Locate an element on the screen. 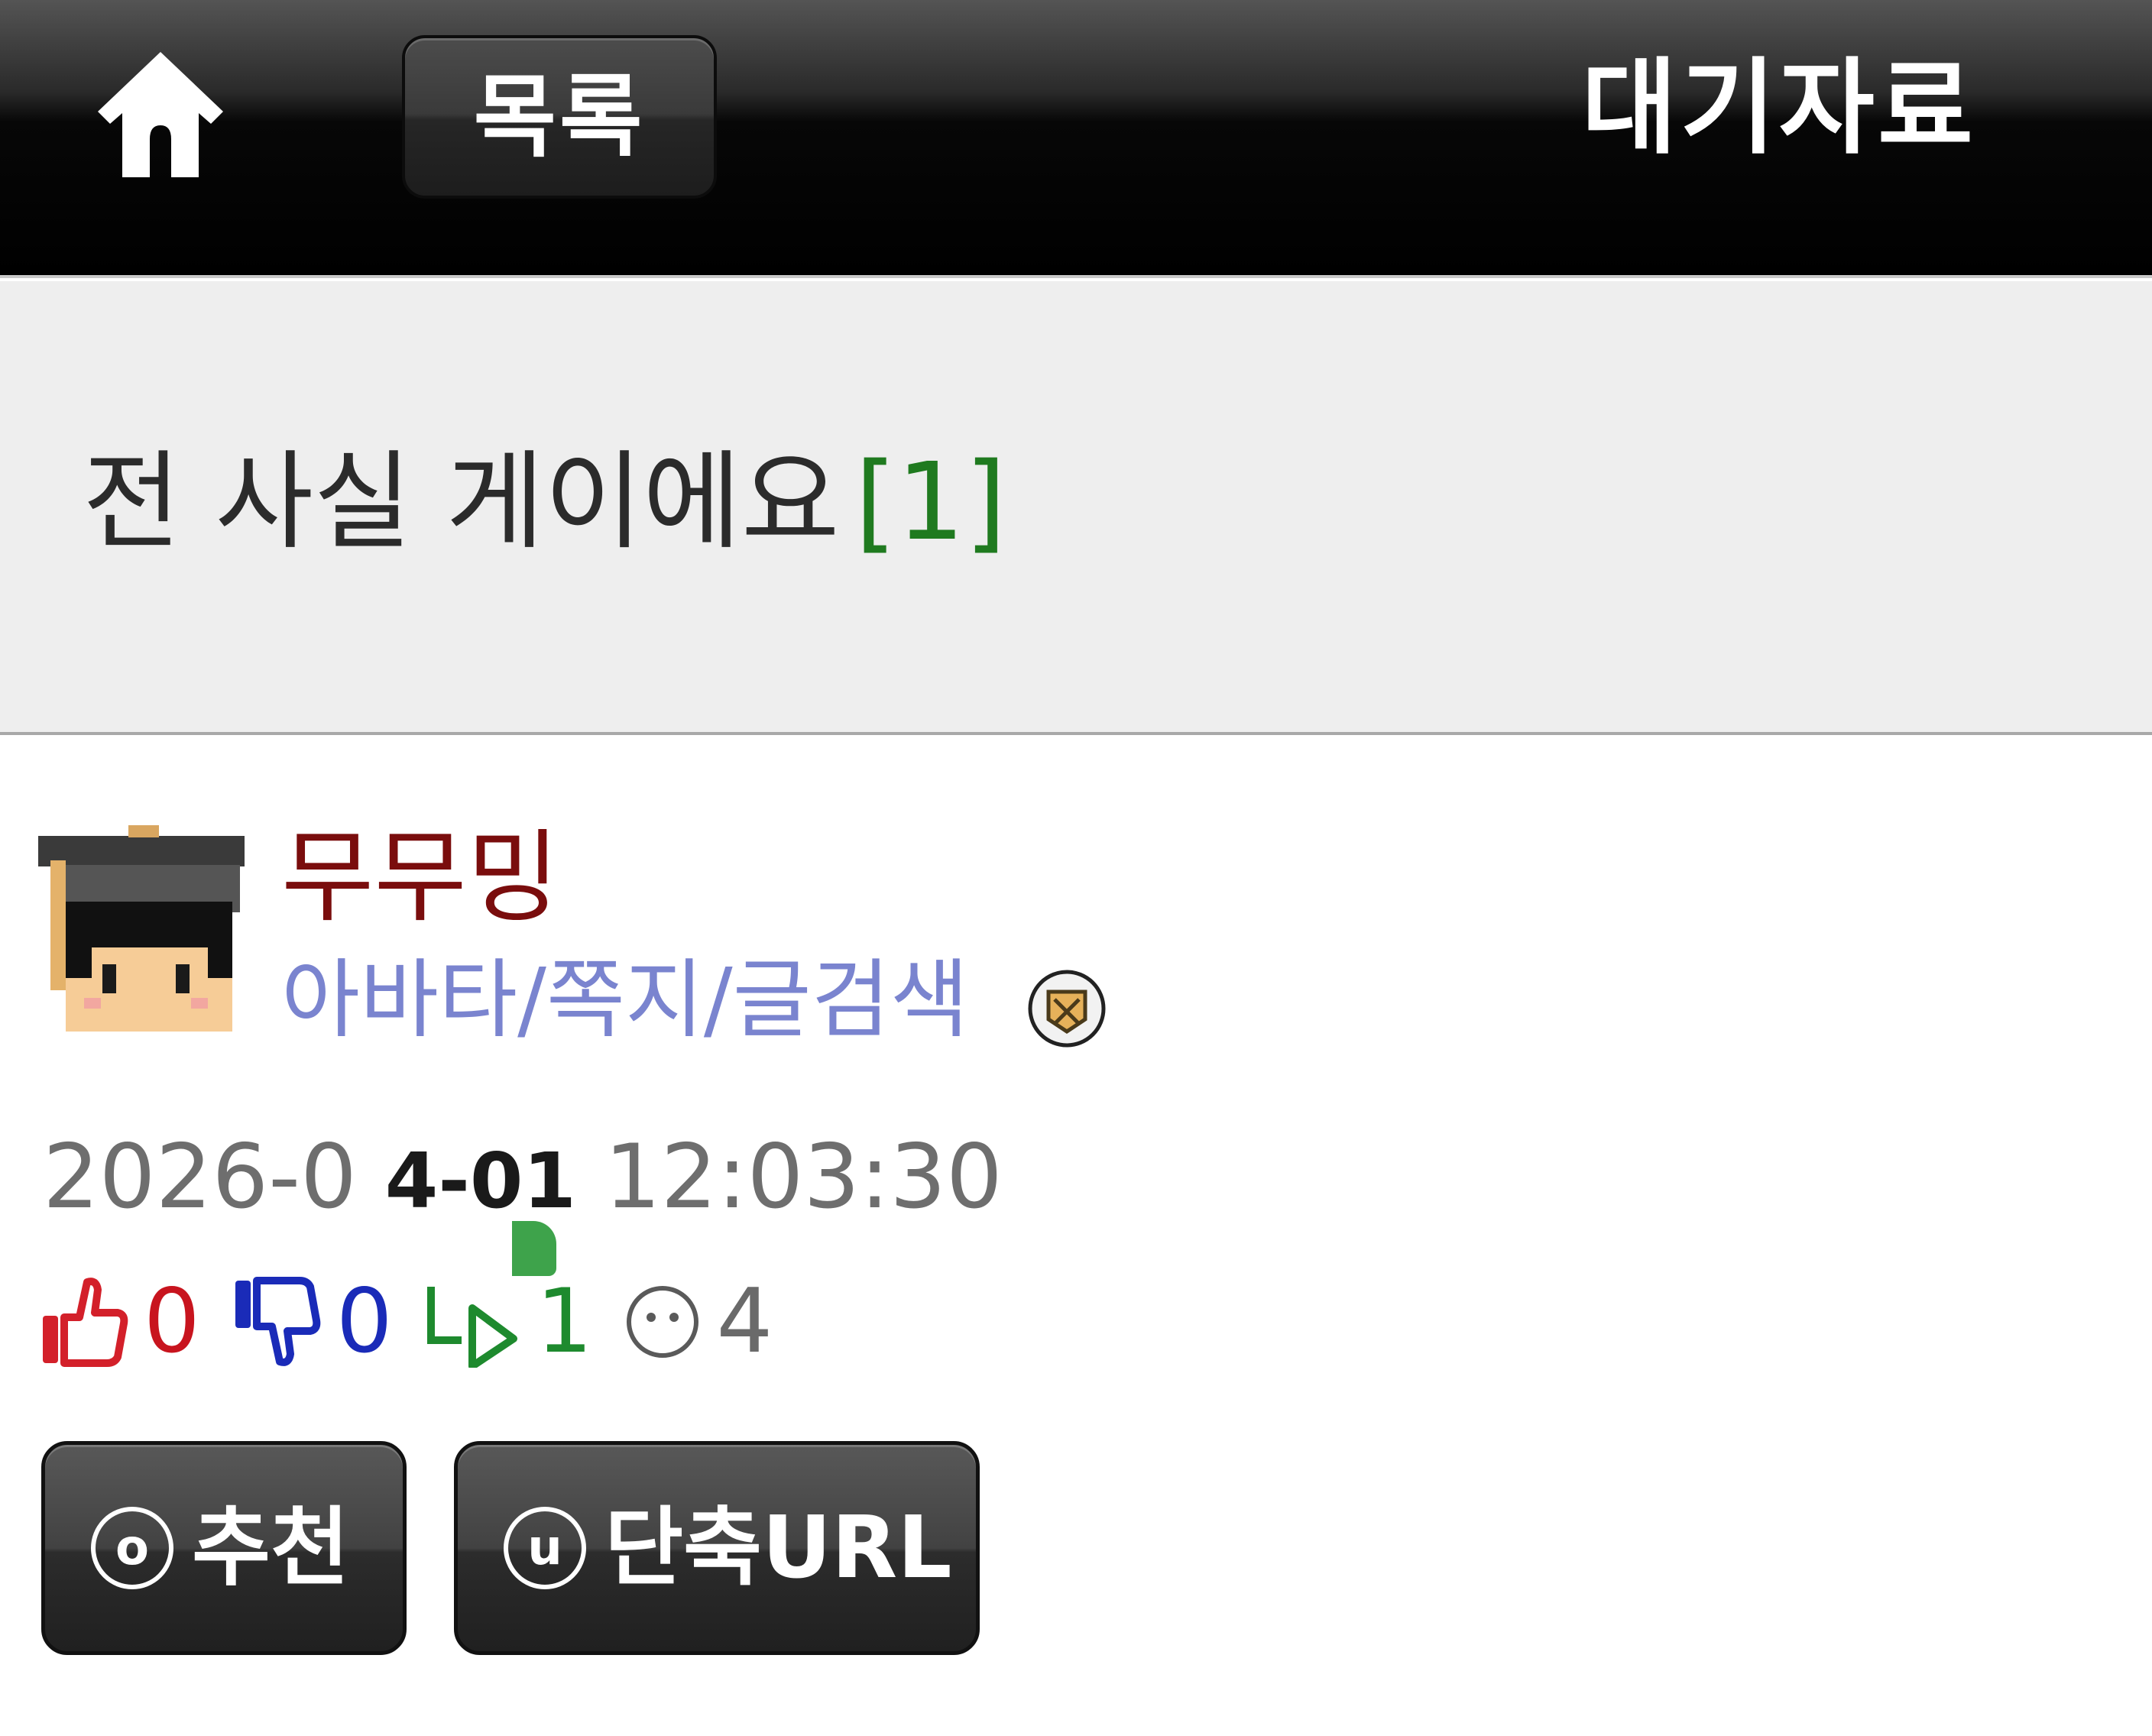 This screenshot has width=2152, height=1736. post-title-text: 전 사실 게이에요 is located at coordinates (461, 502).